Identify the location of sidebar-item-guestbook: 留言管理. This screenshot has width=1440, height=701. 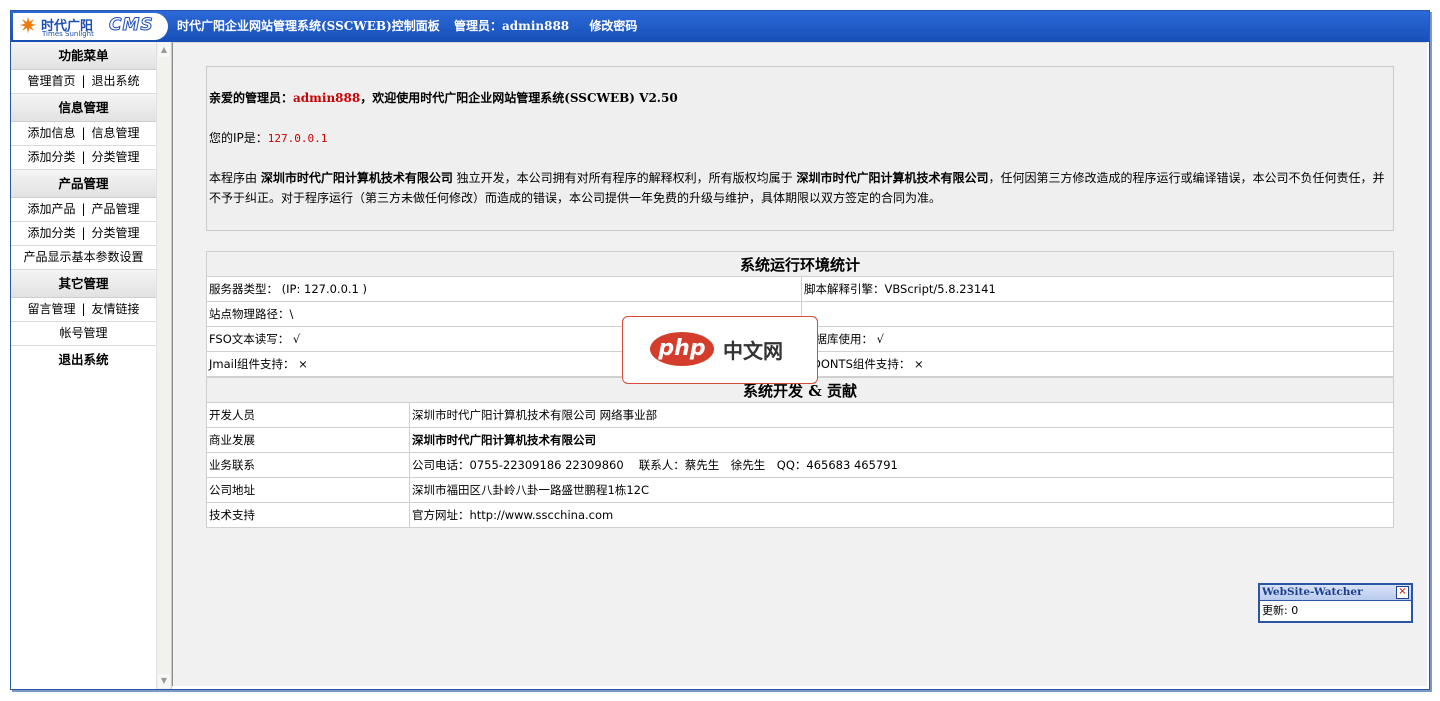
(51, 309).